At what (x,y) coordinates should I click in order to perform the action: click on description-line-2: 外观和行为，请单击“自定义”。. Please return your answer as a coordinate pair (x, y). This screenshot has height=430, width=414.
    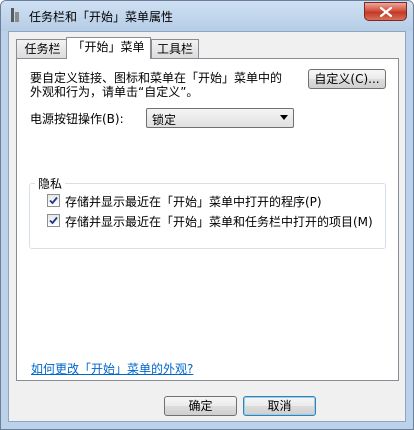
    Looking at the image, I should click on (114, 92).